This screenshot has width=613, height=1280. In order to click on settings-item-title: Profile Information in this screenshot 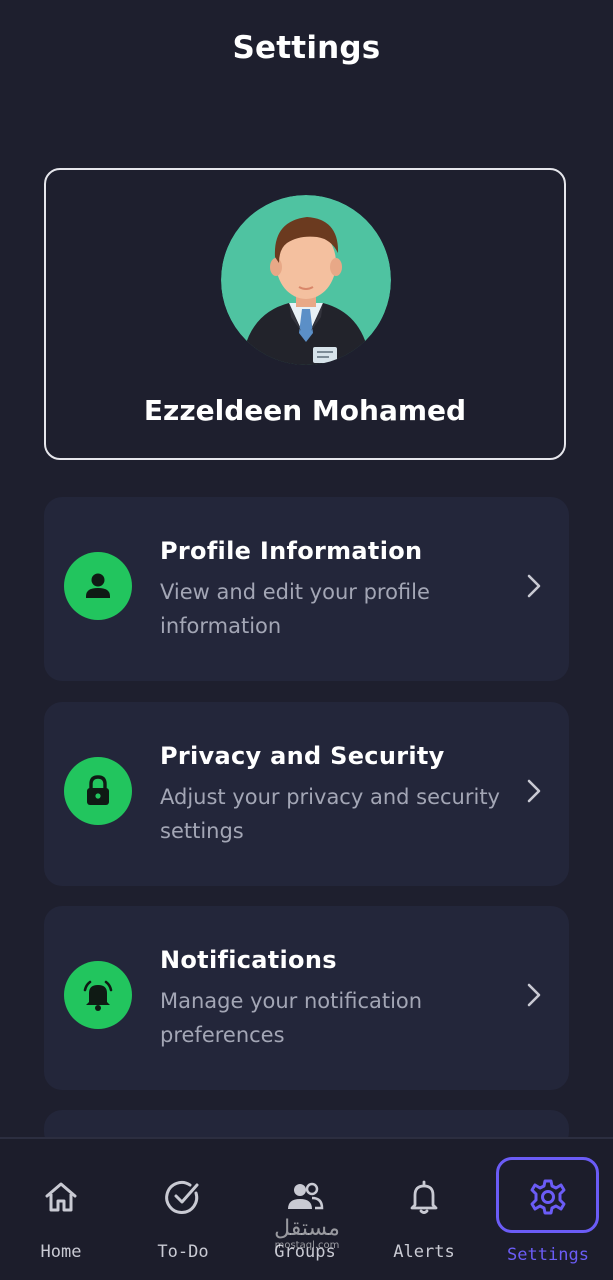, I will do `click(291, 551)`.